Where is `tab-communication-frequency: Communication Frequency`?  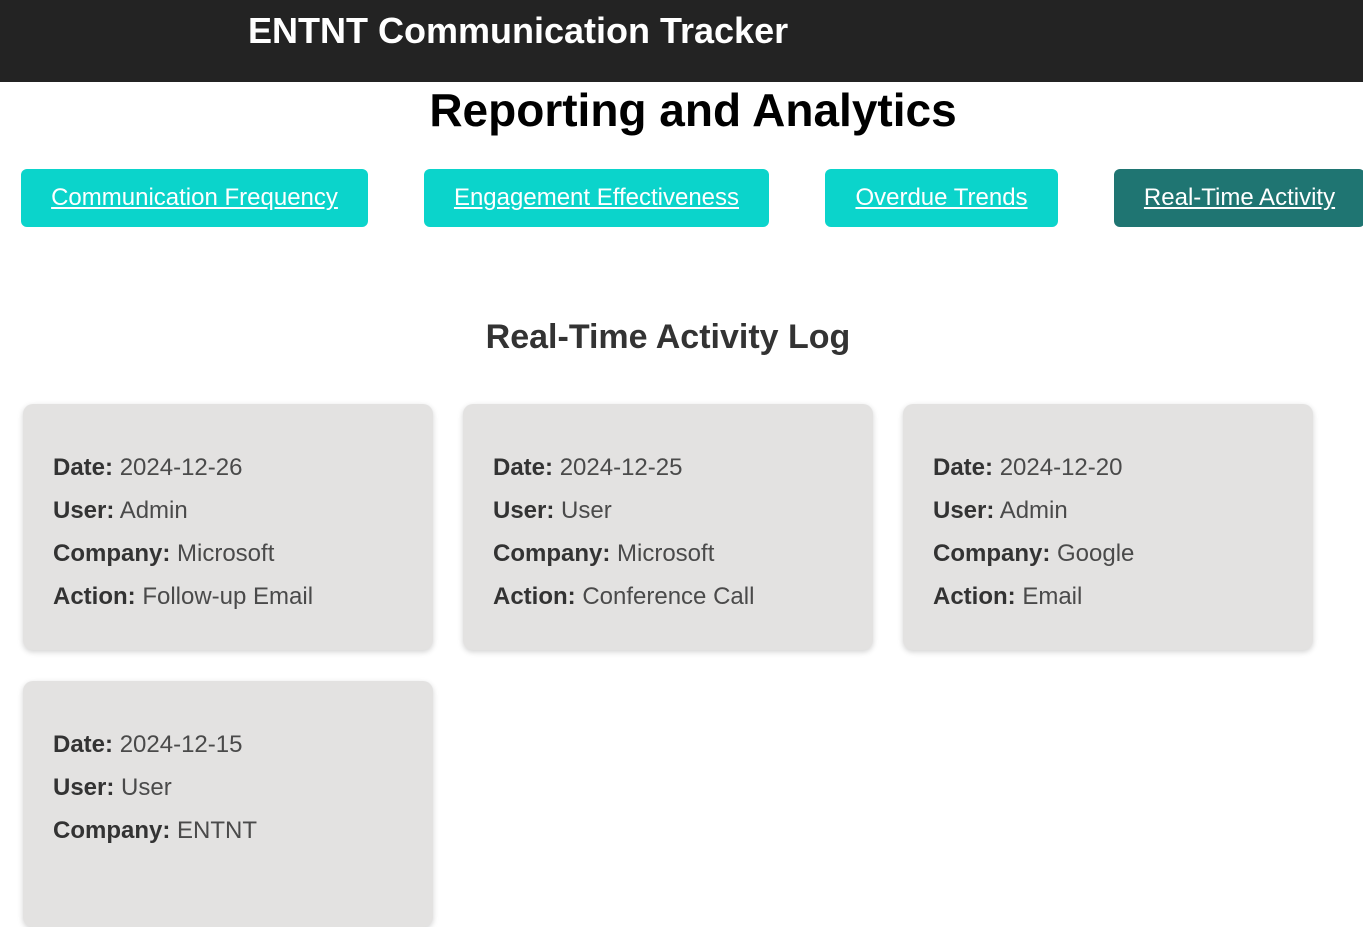 tab-communication-frequency: Communication Frequency is located at coordinates (194, 198).